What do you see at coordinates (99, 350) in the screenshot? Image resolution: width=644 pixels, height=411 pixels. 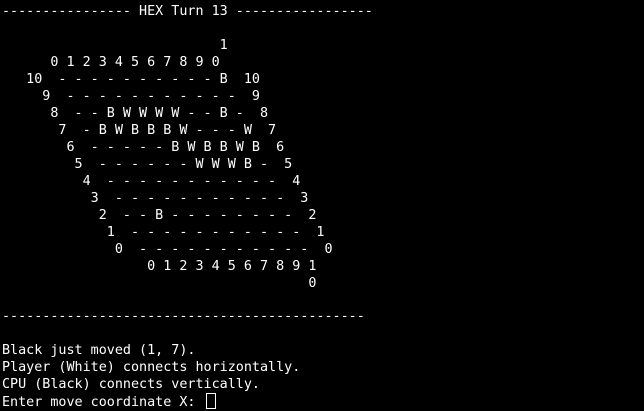 I see `last-move-message: Black just moved (1, 7).` at bounding box center [99, 350].